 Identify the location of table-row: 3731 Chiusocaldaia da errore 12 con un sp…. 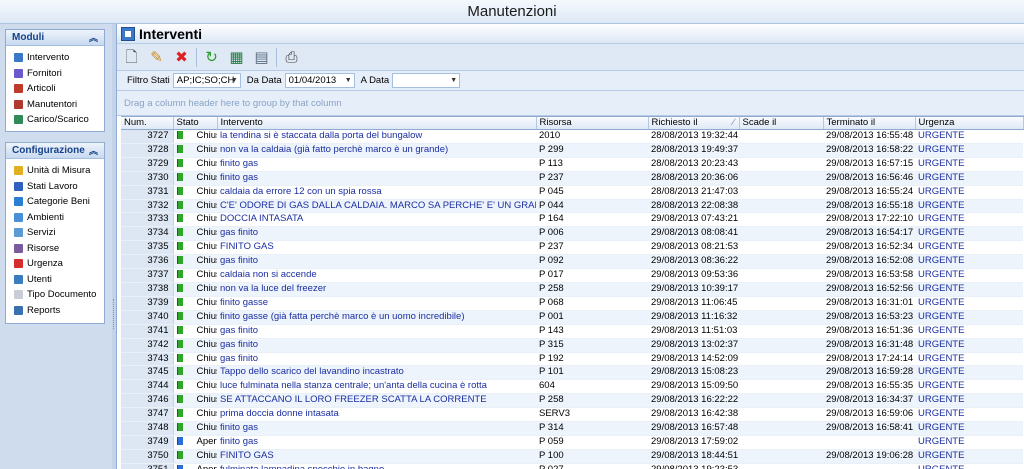
(572, 192).